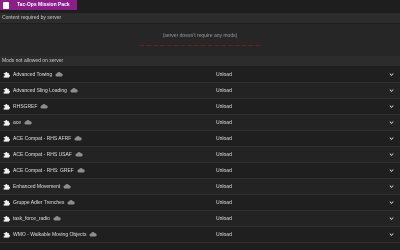 The height and width of the screenshot is (250, 400). What do you see at coordinates (37, 186) in the screenshot?
I see `mod-name-text: Enhanced Movement` at bounding box center [37, 186].